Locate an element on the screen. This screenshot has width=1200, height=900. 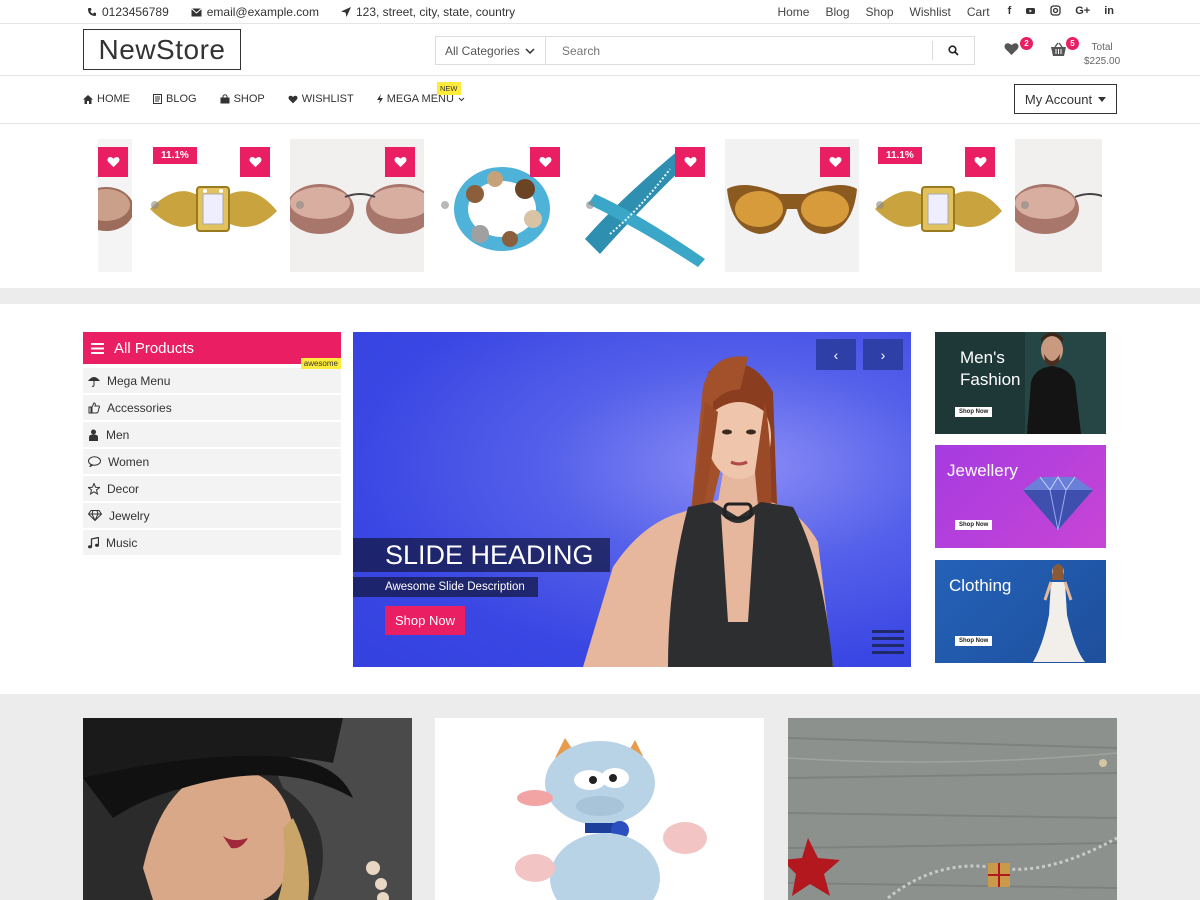
nav-item-blog: BLOG is located at coordinates (175, 99).